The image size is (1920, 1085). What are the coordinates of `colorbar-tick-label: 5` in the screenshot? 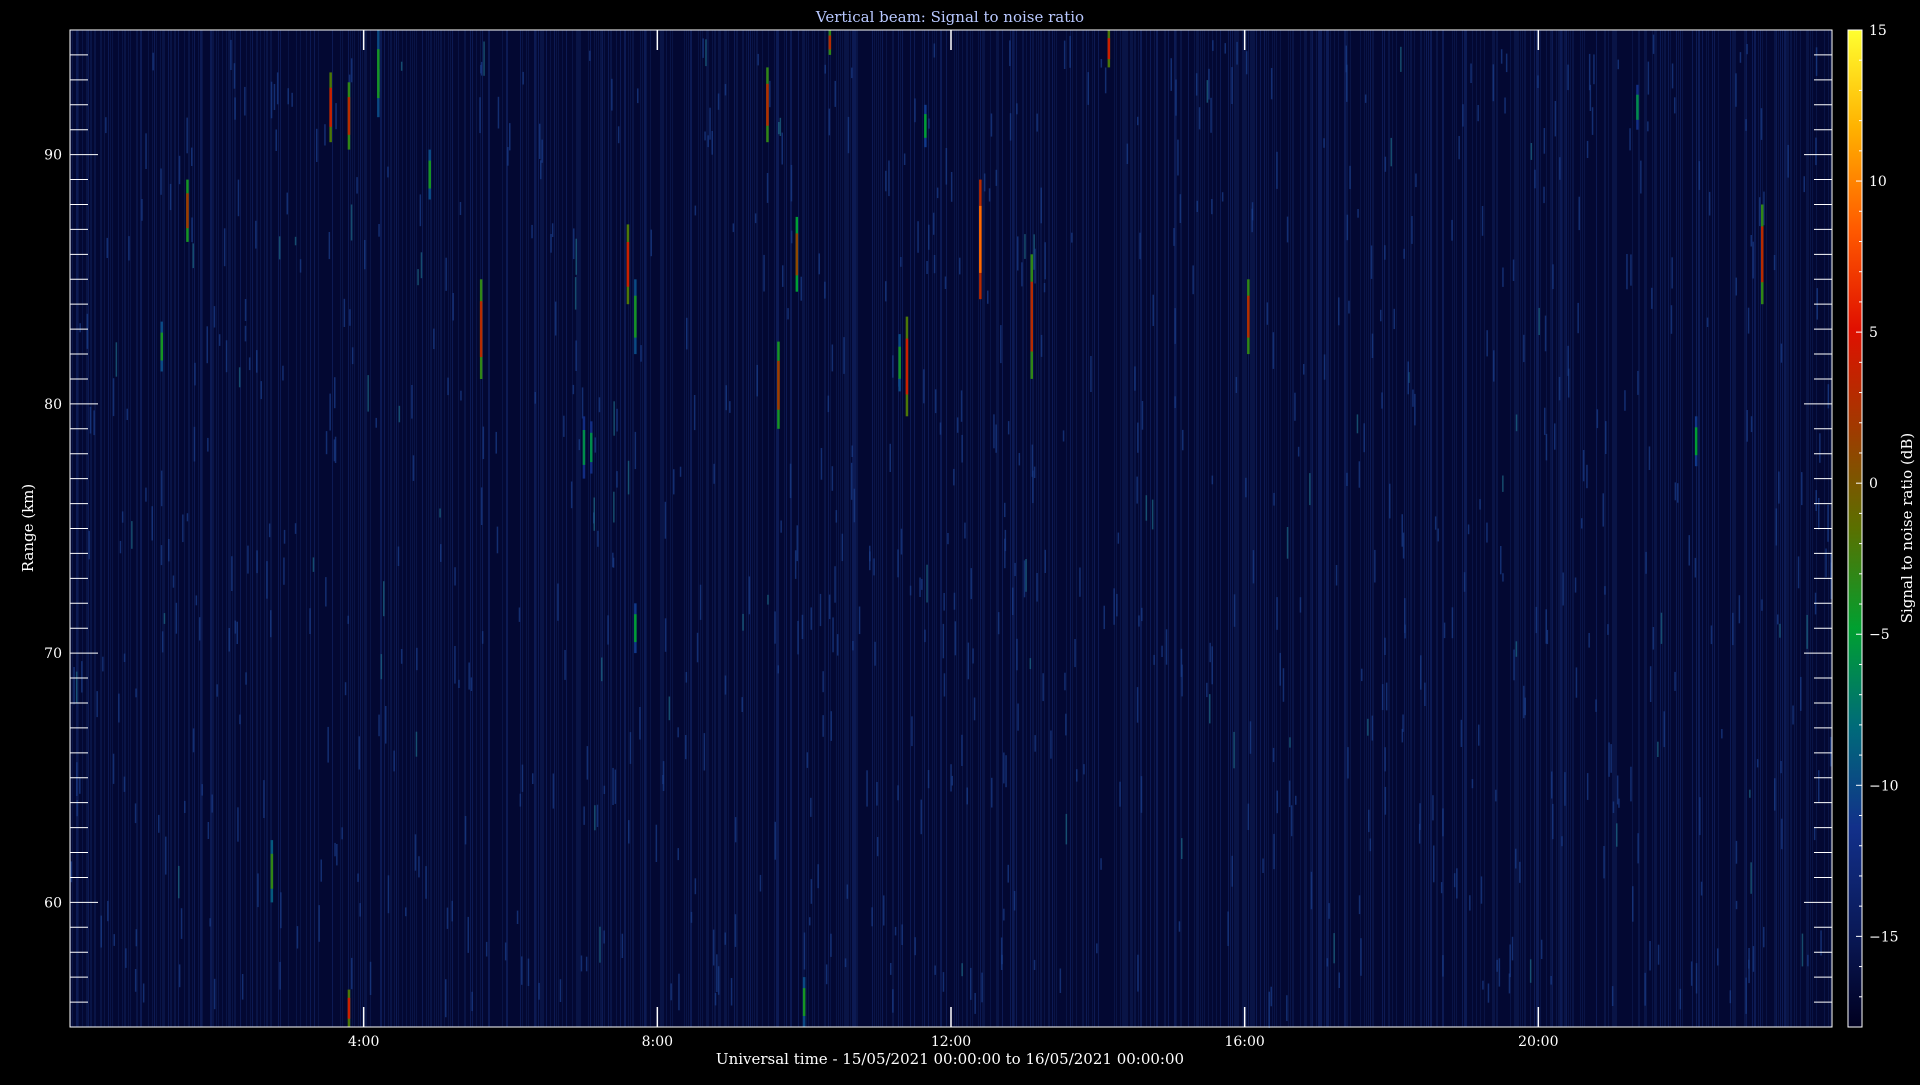 It's located at (1873, 333).